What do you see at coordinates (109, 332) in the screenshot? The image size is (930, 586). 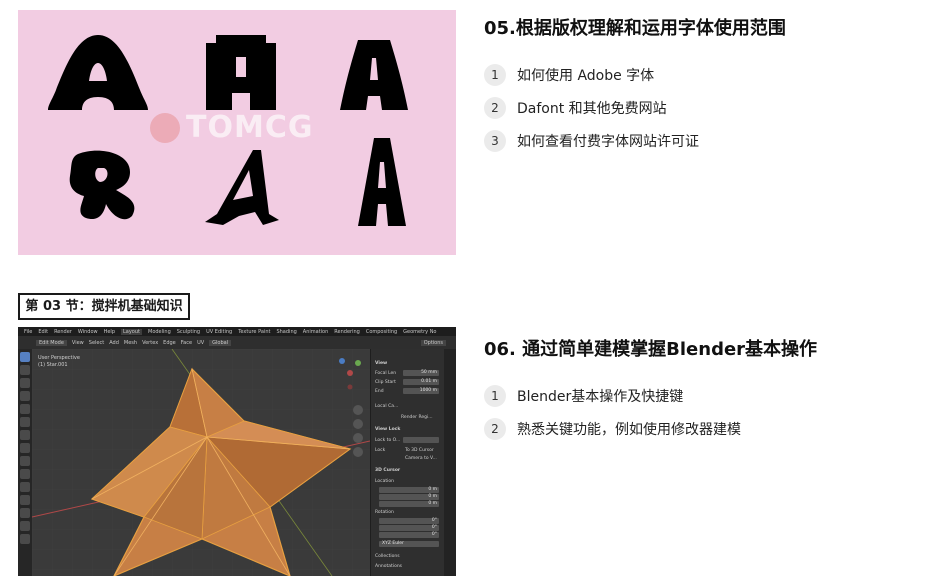 I see `menu-help: Help` at bounding box center [109, 332].